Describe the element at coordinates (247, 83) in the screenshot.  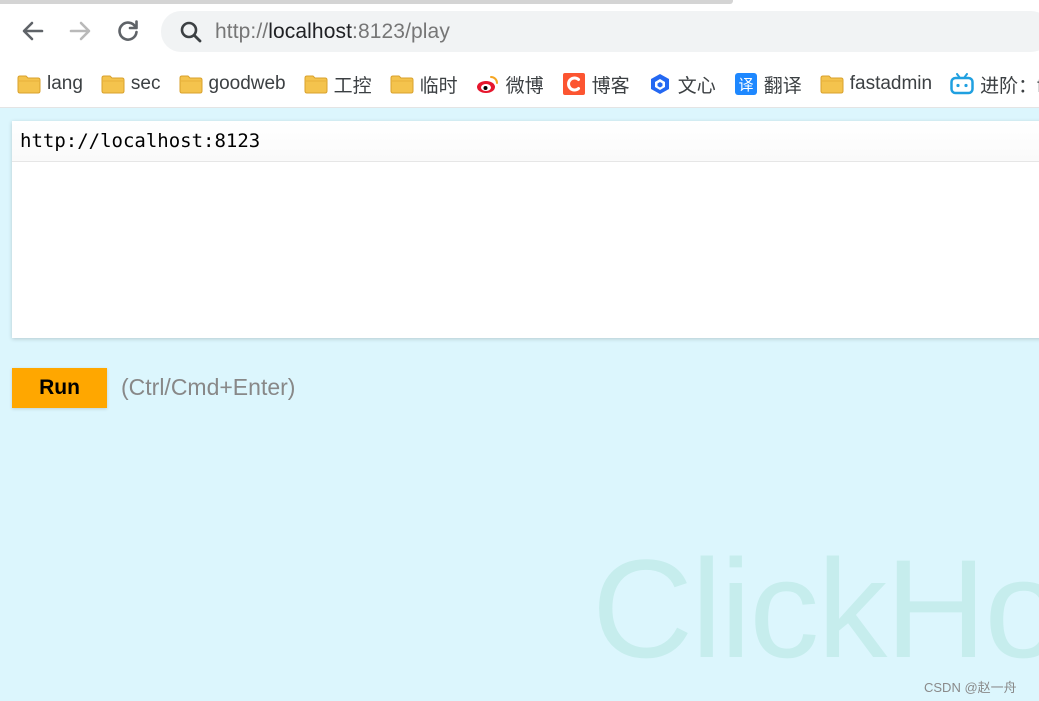
I see `bookmark-label: goodweb` at that location.